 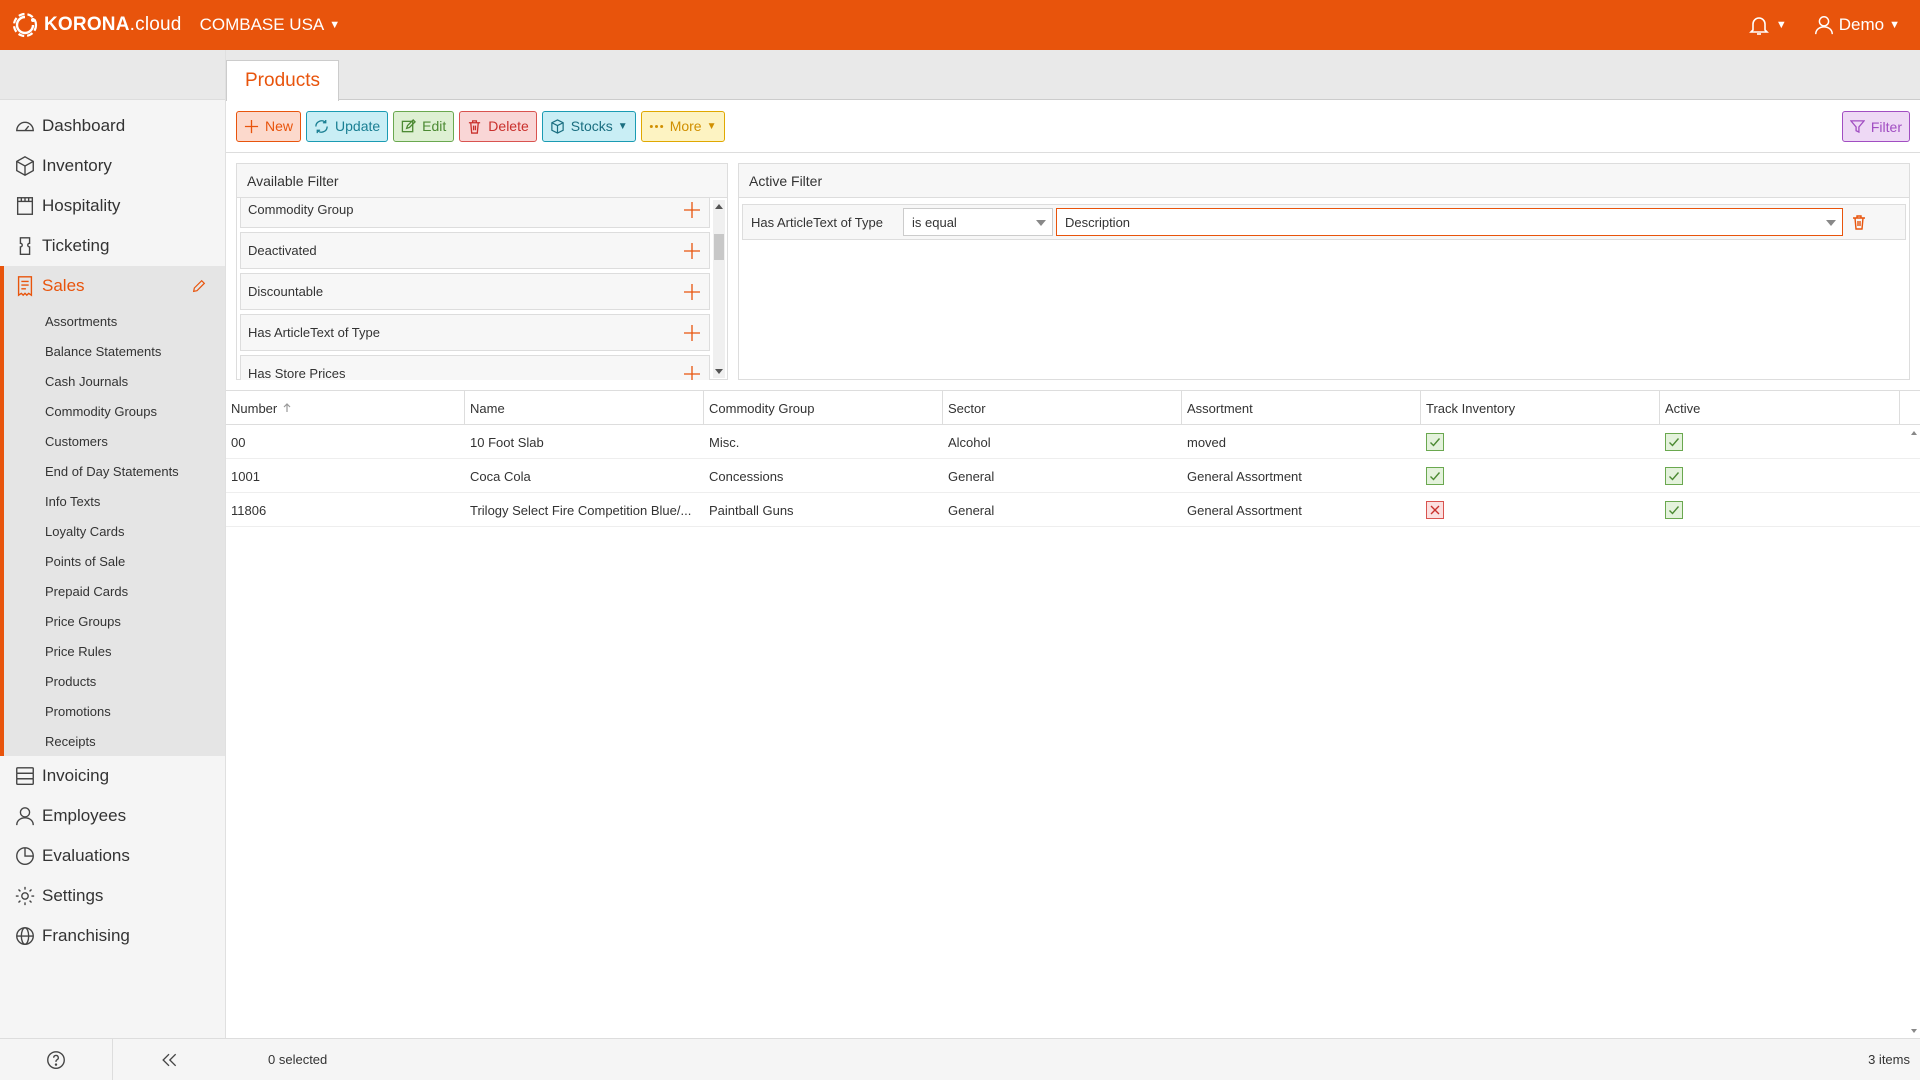 I want to click on more-button: More ▼, so click(x=682, y=126).